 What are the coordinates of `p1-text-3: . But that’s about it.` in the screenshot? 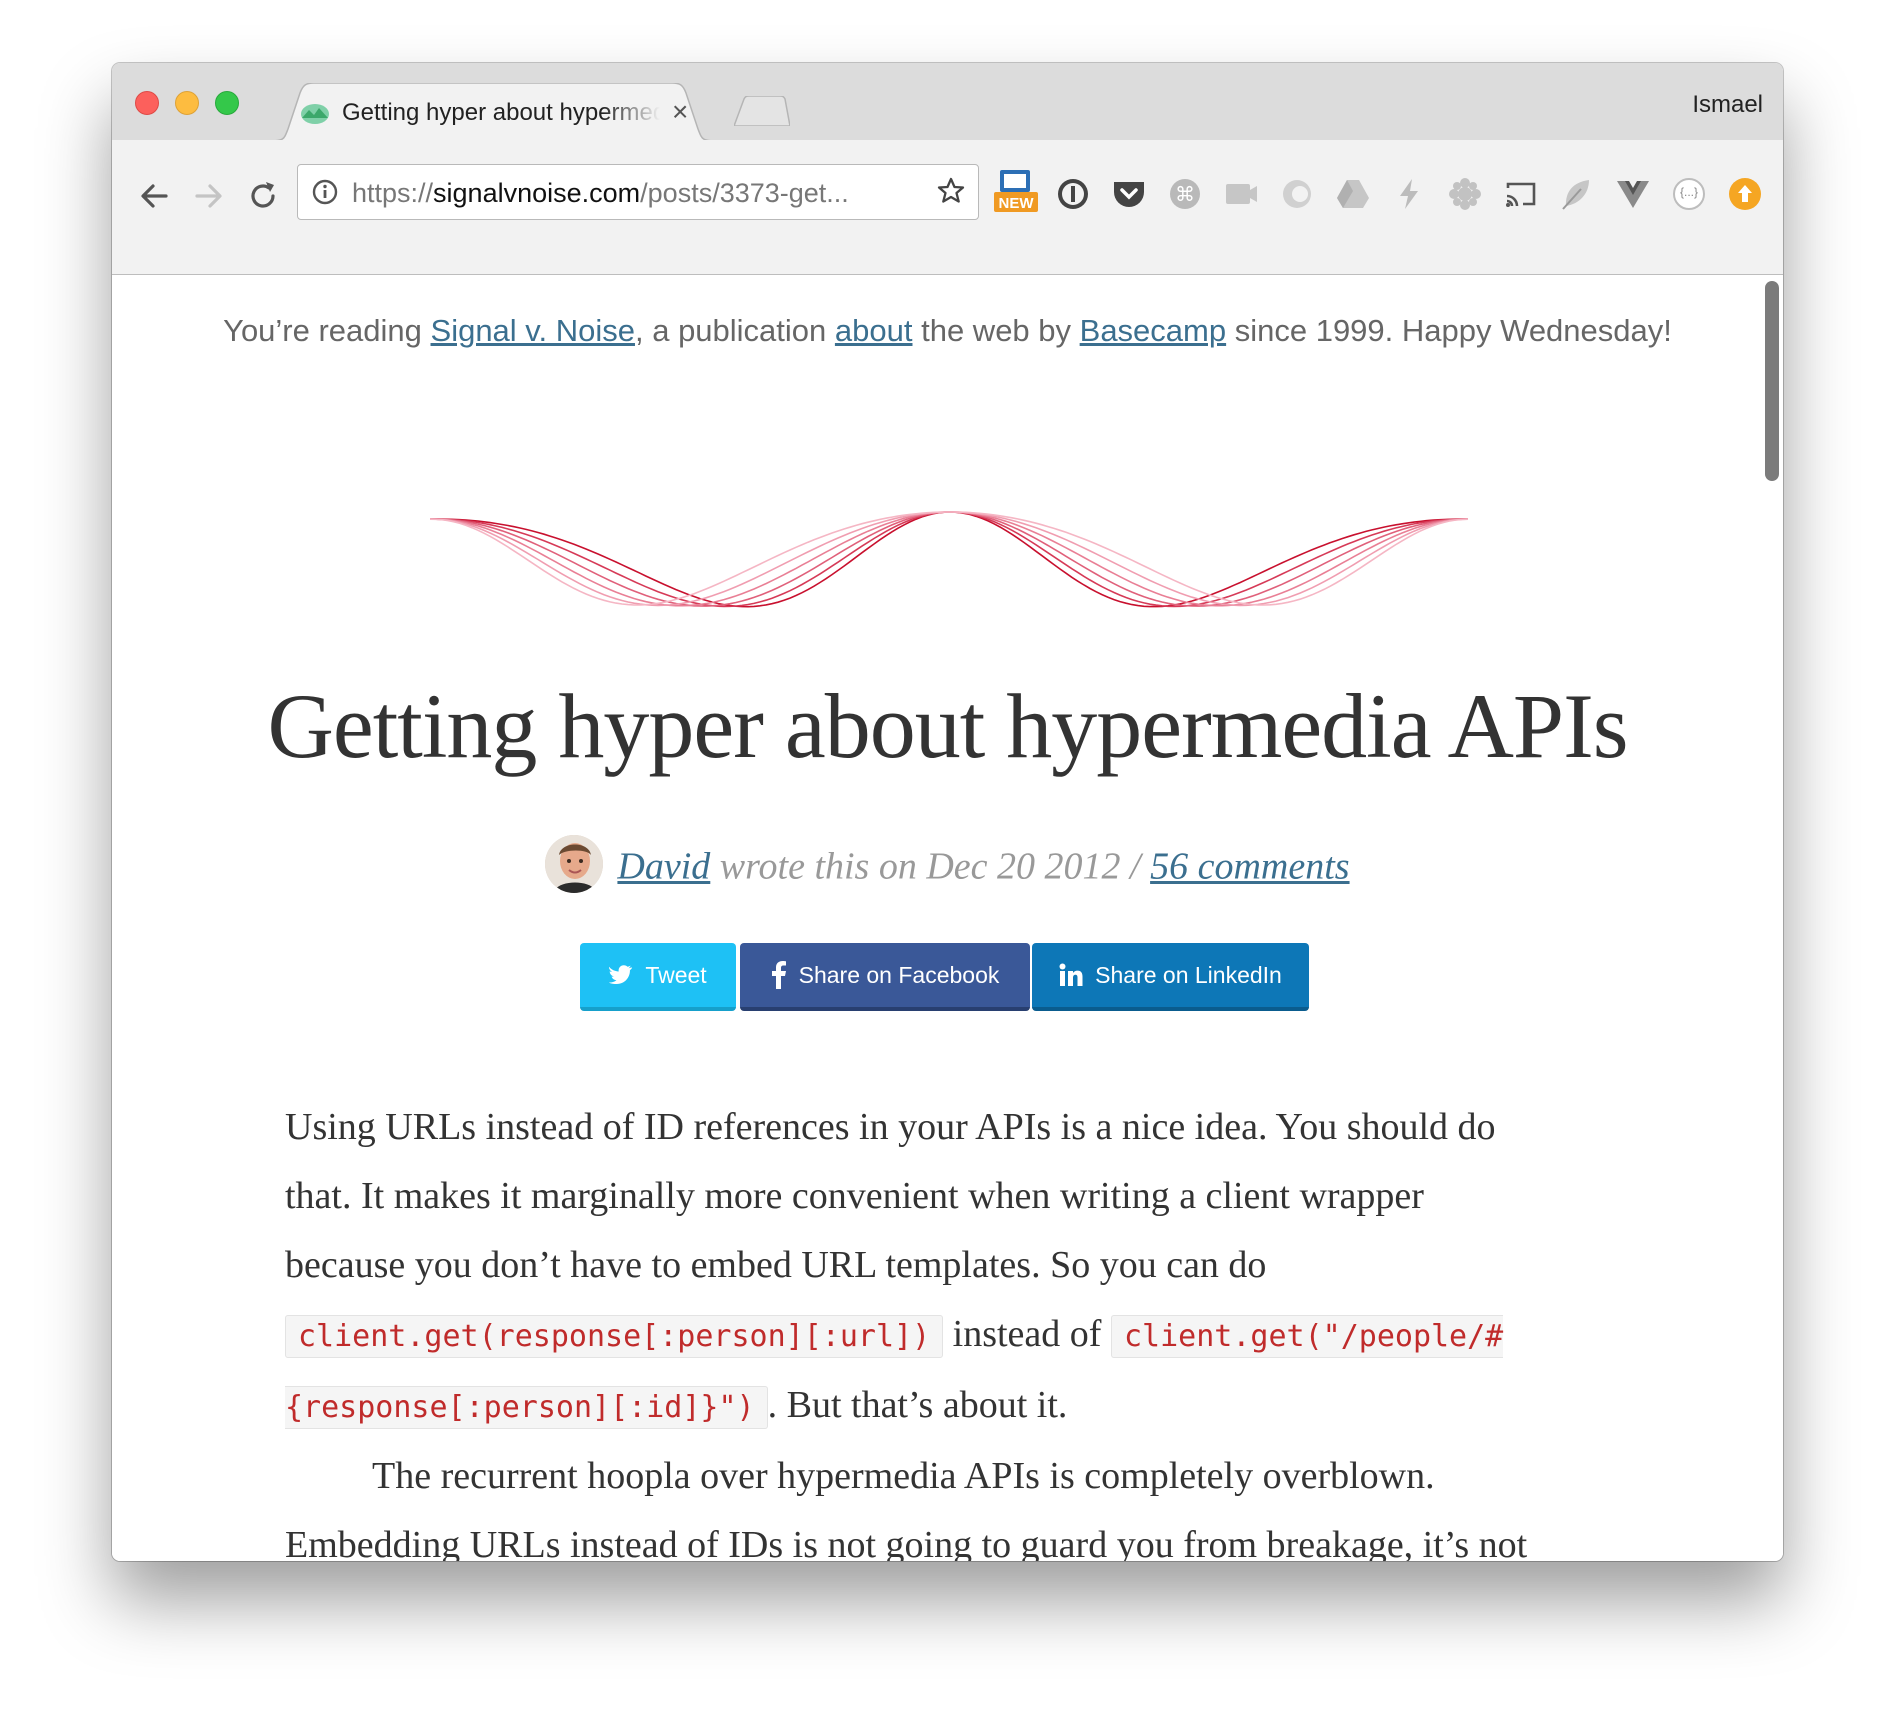 It's located at (917, 1405).